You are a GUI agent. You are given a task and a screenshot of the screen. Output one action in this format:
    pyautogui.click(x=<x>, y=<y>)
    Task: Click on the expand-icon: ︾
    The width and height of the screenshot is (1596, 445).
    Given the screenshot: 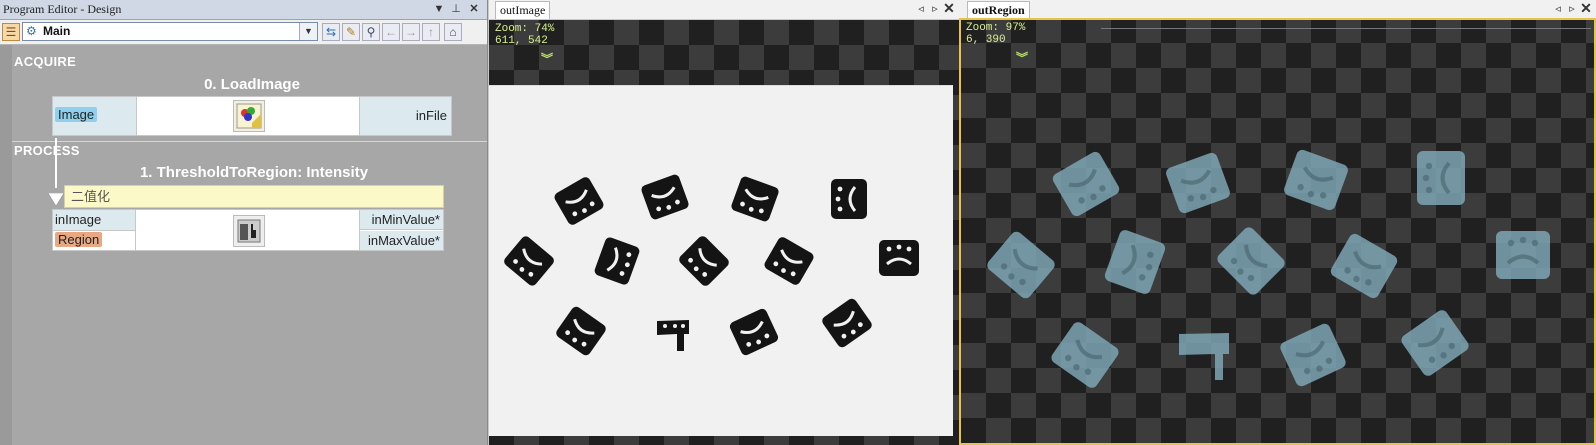 What is the action you would take?
    pyautogui.click(x=547, y=59)
    